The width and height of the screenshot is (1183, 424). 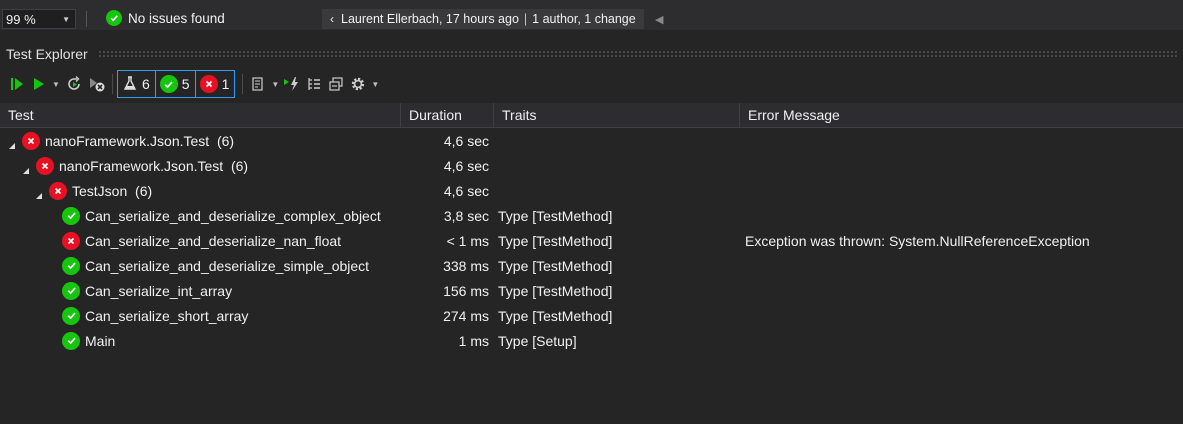 What do you see at coordinates (167, 315) in the screenshot?
I see `test-name: Can_serialize_short_array` at bounding box center [167, 315].